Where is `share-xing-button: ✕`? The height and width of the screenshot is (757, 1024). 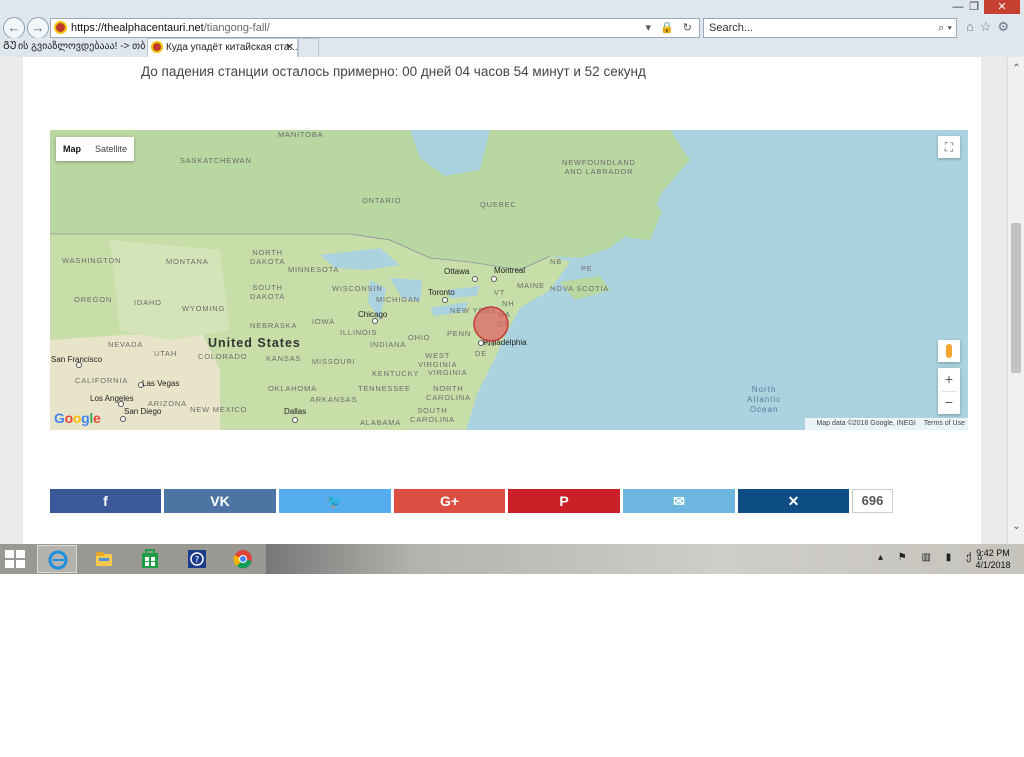 share-xing-button: ✕ is located at coordinates (793, 501).